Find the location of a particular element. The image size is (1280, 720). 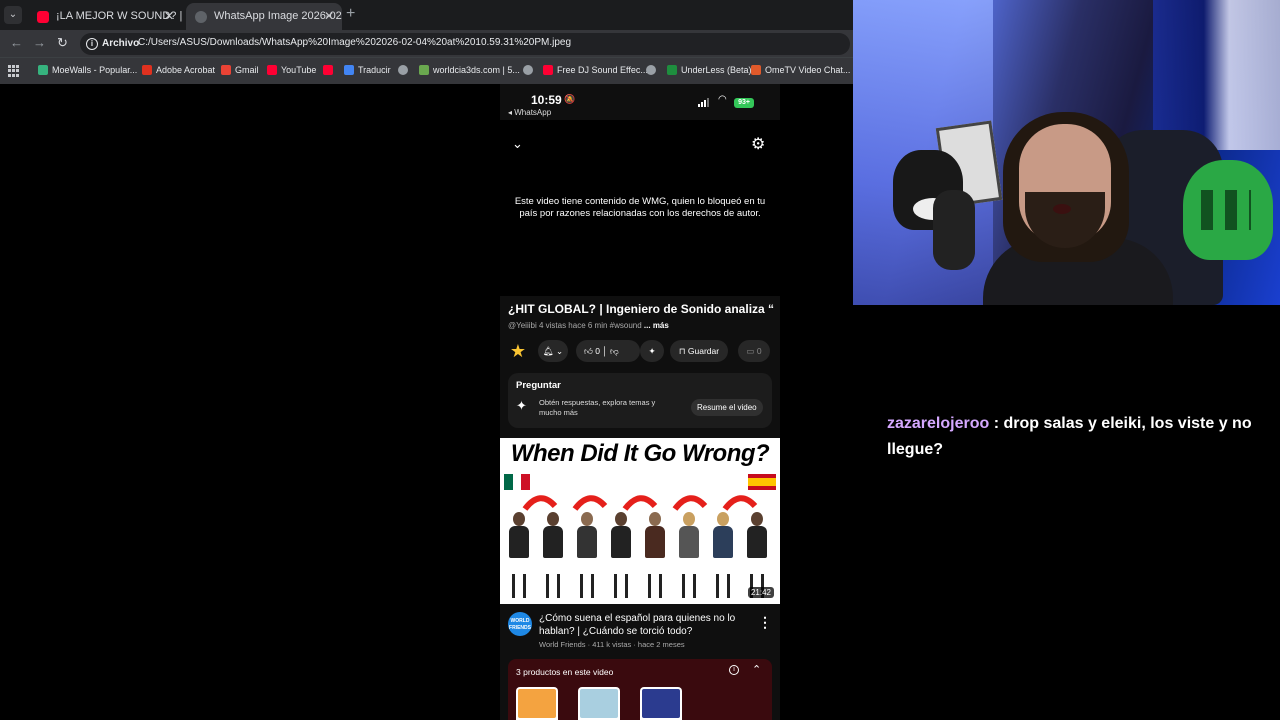

status-time: 10:59 is located at coordinates (546, 100).